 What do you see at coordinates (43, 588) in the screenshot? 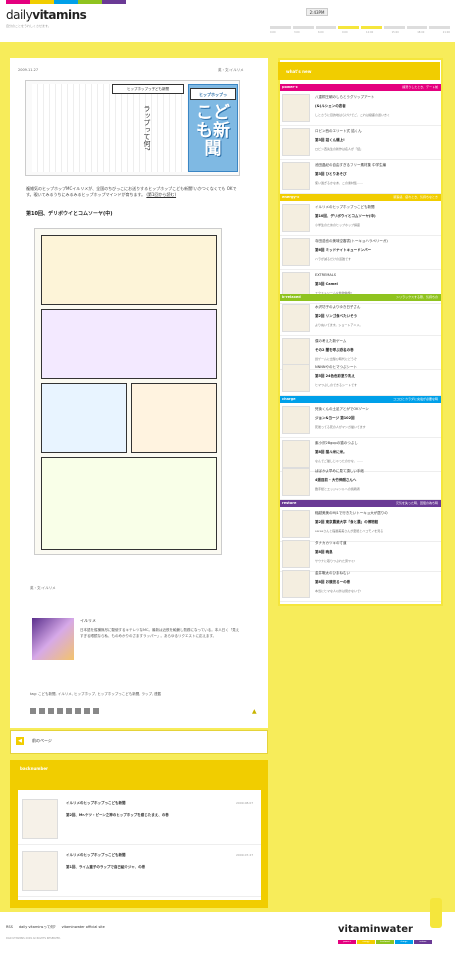
I see `byline-bottom: 英・文:イルリメ` at bounding box center [43, 588].